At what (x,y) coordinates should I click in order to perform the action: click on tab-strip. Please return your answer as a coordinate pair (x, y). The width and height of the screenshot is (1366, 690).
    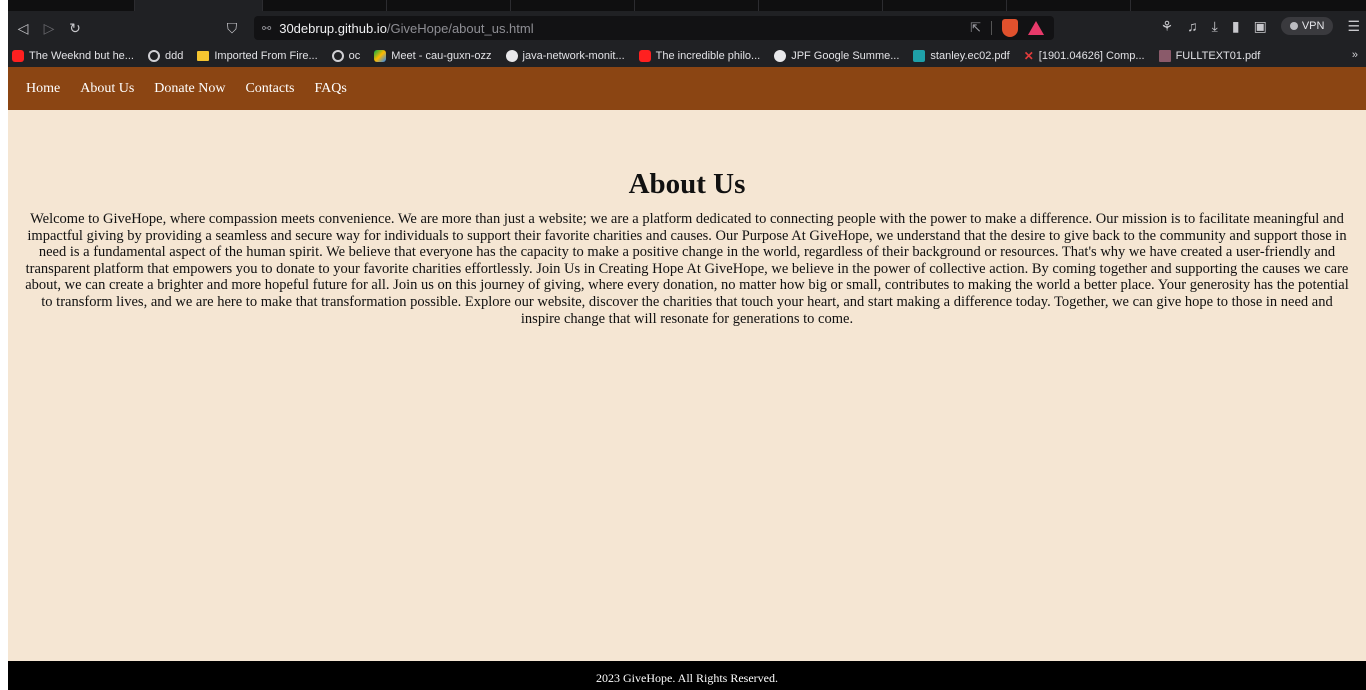
    Looking at the image, I should click on (687, 5).